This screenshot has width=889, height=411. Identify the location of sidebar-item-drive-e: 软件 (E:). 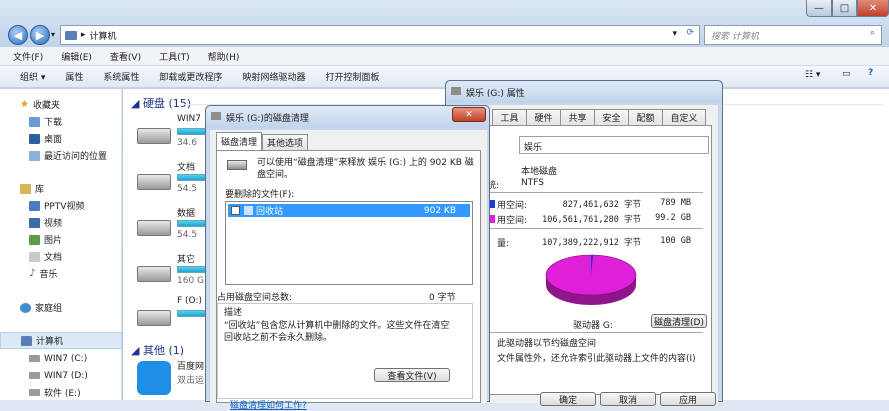
(55, 392).